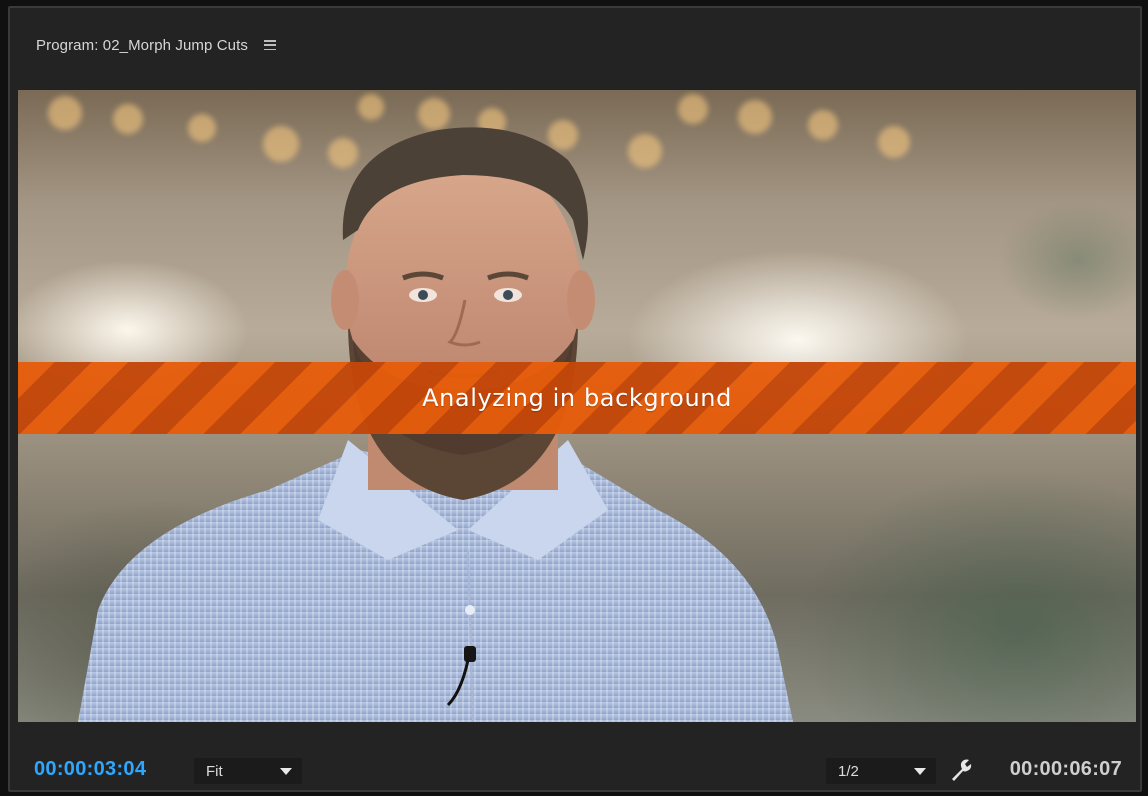  What do you see at coordinates (1065, 769) in the screenshot?
I see `sequence-duration-timecode: 00:00:06:07` at bounding box center [1065, 769].